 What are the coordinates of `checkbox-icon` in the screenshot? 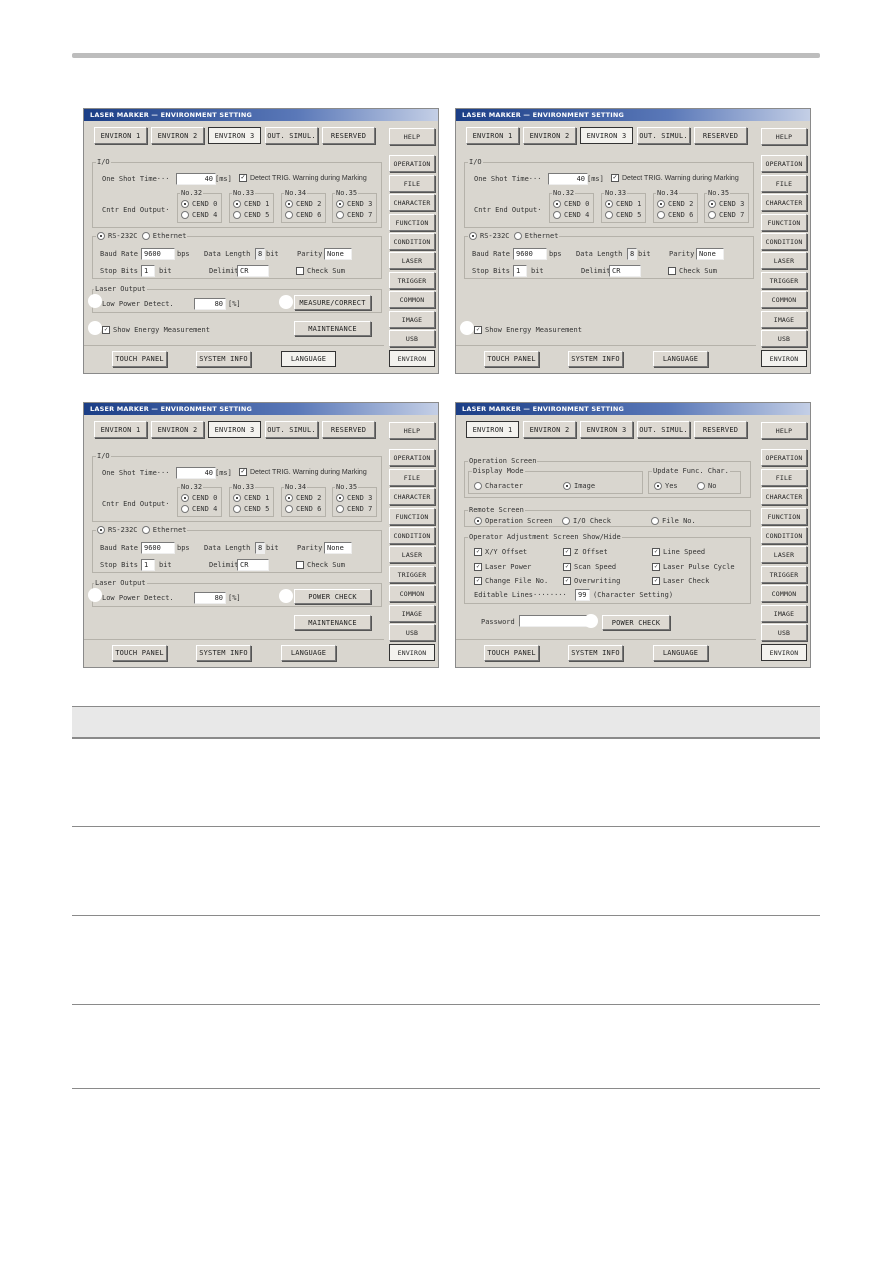 It's located at (672, 271).